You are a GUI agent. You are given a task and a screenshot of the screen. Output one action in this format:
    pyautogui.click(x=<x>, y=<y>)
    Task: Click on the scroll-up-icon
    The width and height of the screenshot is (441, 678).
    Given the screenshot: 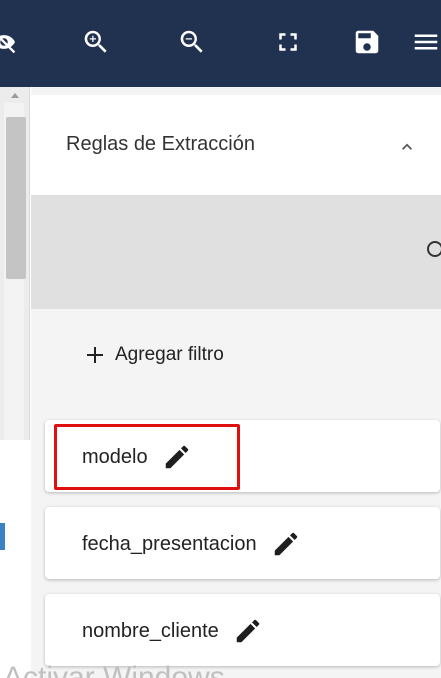 What is the action you would take?
    pyautogui.click(x=15, y=95)
    